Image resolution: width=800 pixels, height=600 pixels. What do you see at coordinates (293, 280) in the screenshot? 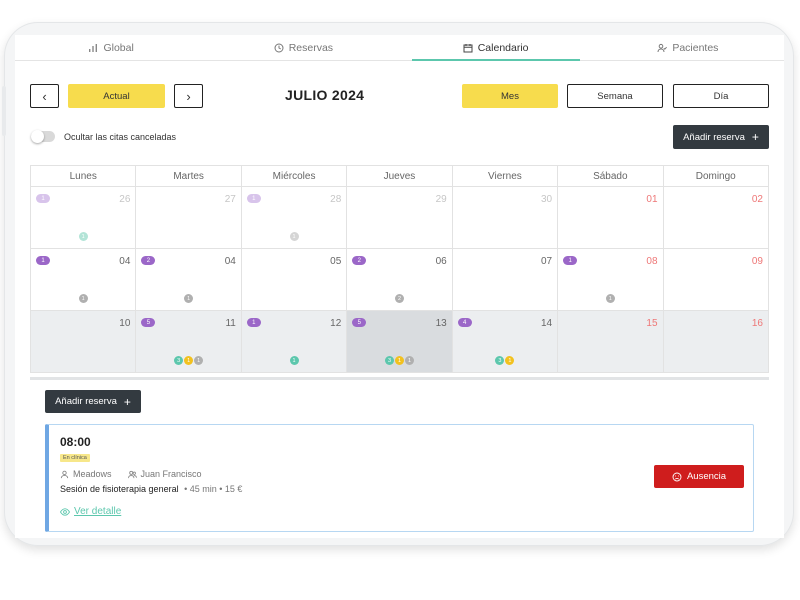
I see `calendar-day: 05` at bounding box center [293, 280].